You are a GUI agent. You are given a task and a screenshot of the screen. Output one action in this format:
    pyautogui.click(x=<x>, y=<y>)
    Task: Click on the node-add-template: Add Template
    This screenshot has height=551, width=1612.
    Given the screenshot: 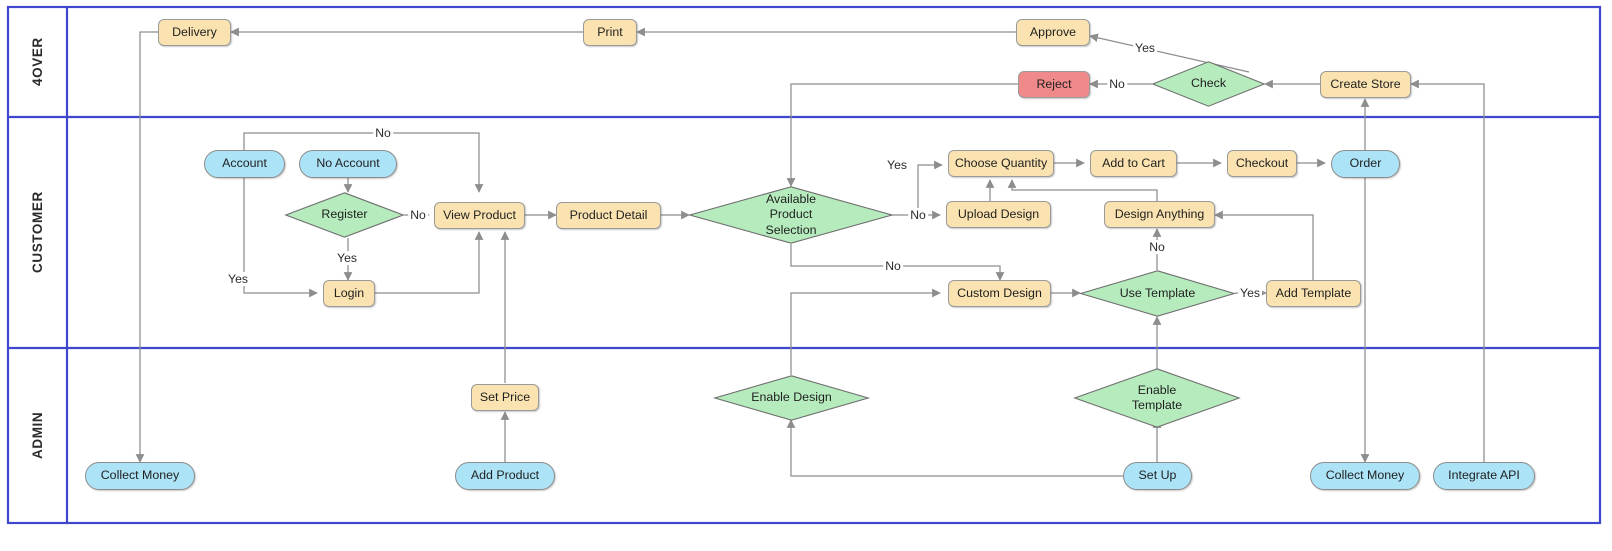 What is the action you would take?
    pyautogui.click(x=1313, y=293)
    